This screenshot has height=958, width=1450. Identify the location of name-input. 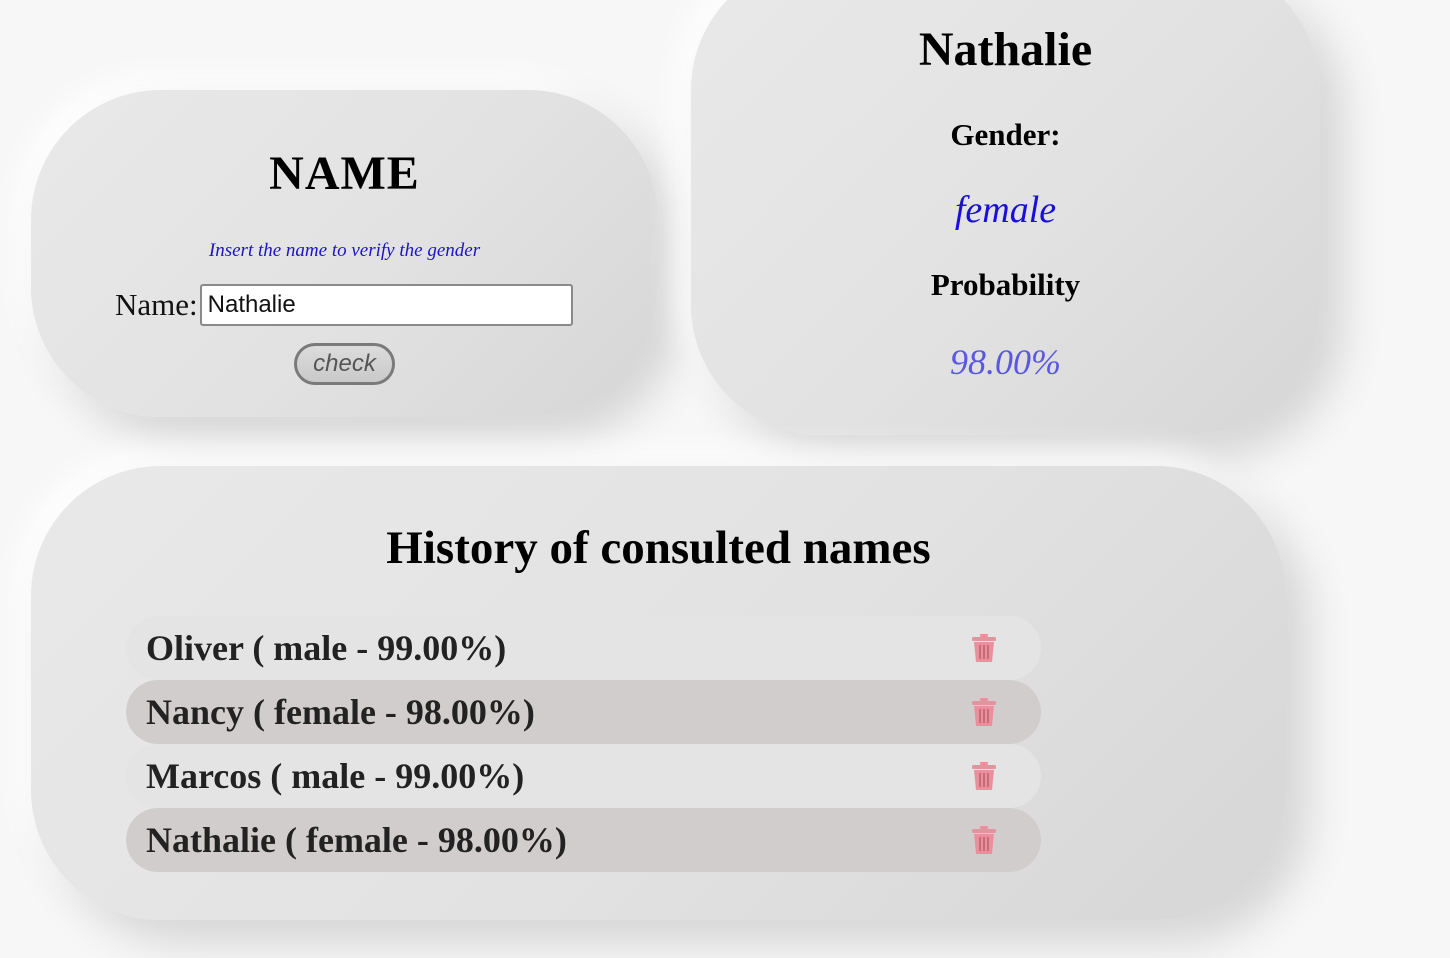
(386, 305).